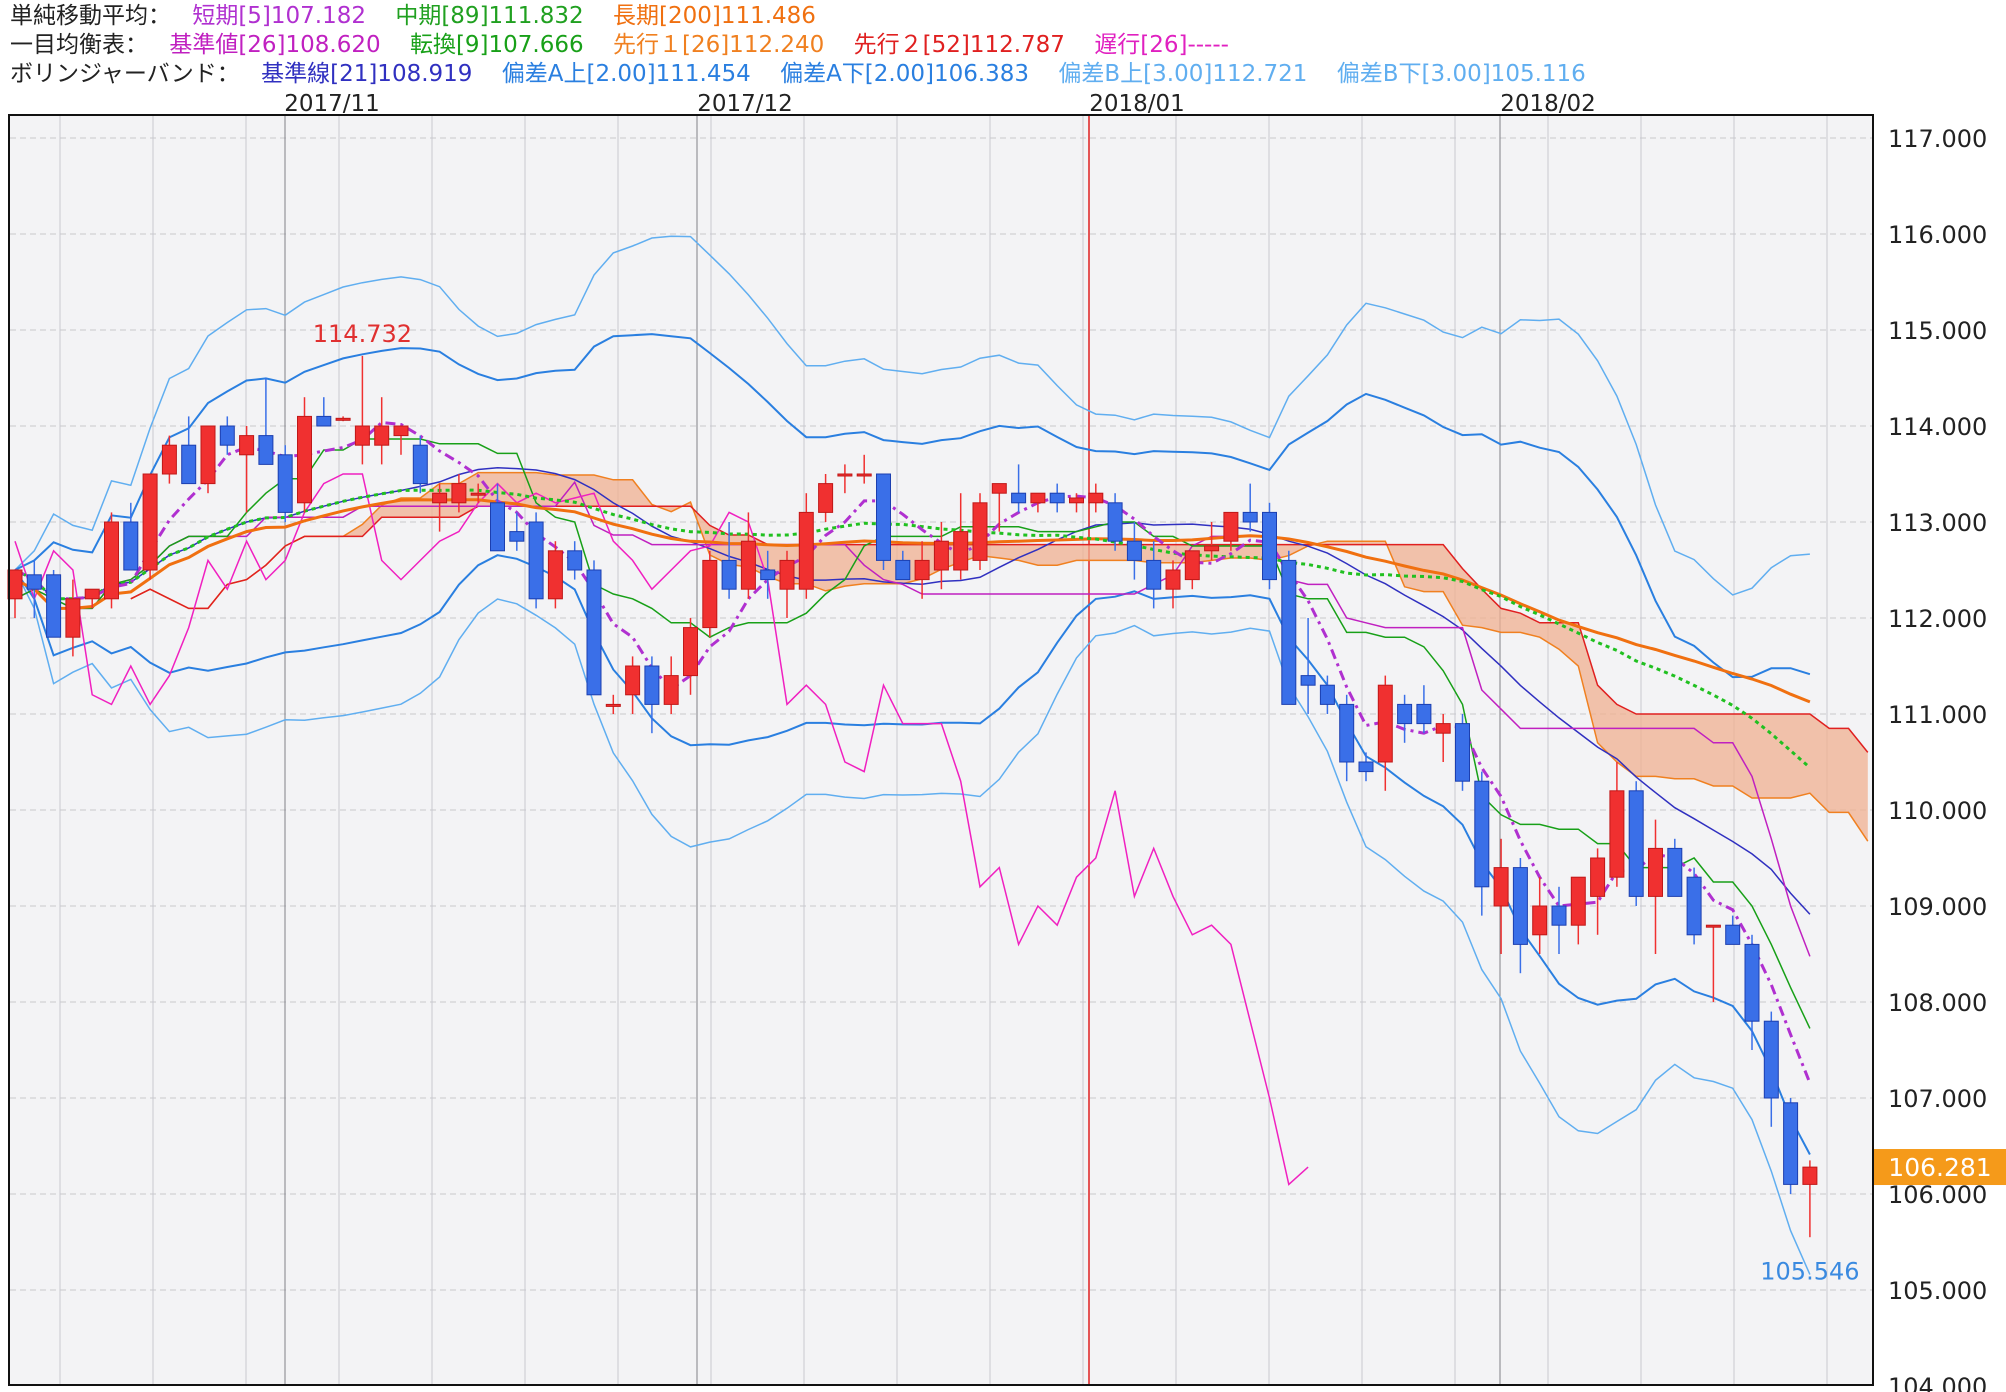  I want to click on legend-bollinger-a-lower: 偏差A下[2.00]106.383, so click(905, 74).